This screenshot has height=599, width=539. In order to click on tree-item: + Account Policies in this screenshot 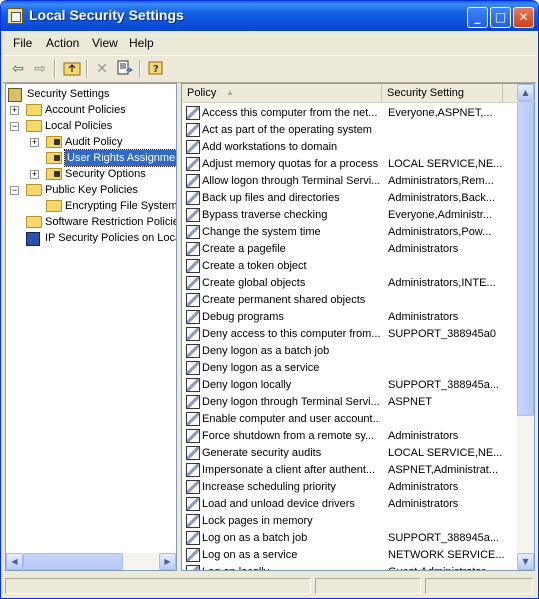, I will do `click(91, 110)`.